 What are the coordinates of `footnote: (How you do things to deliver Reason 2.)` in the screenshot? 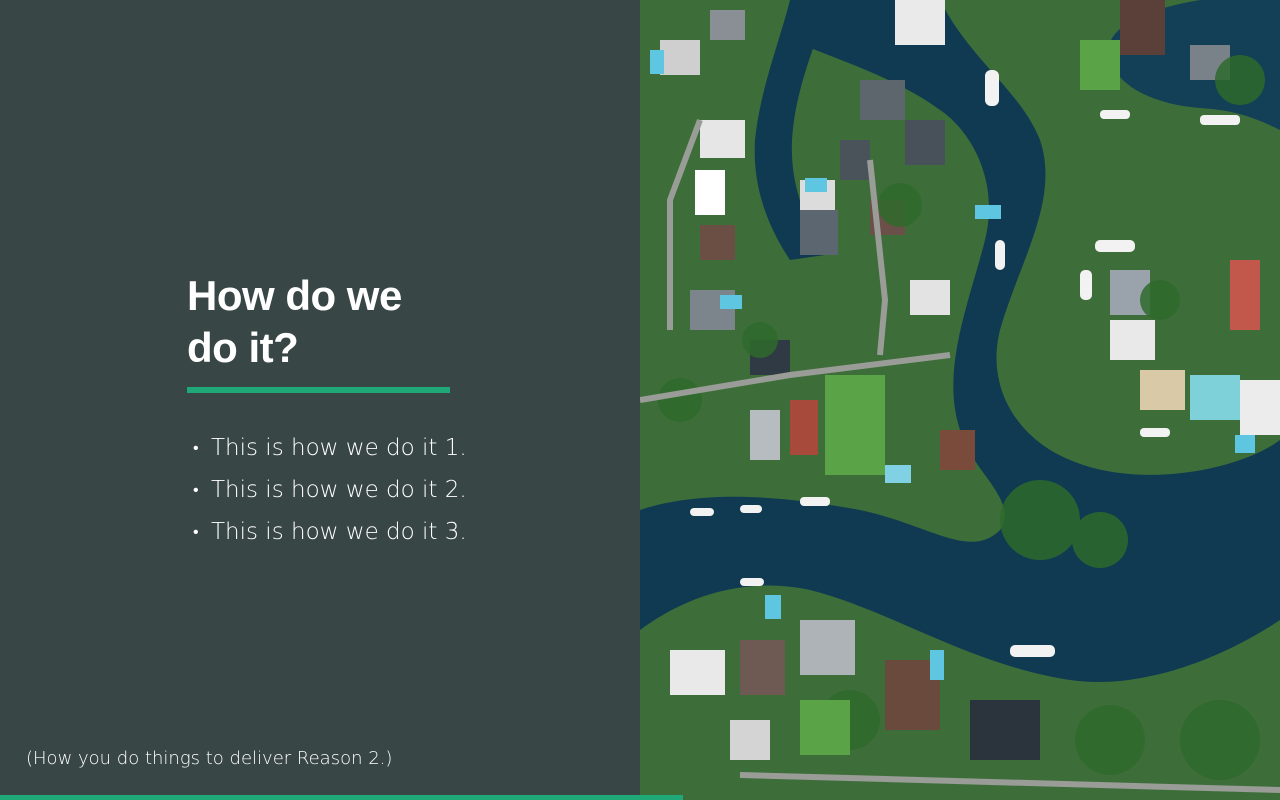 It's located at (209, 758).